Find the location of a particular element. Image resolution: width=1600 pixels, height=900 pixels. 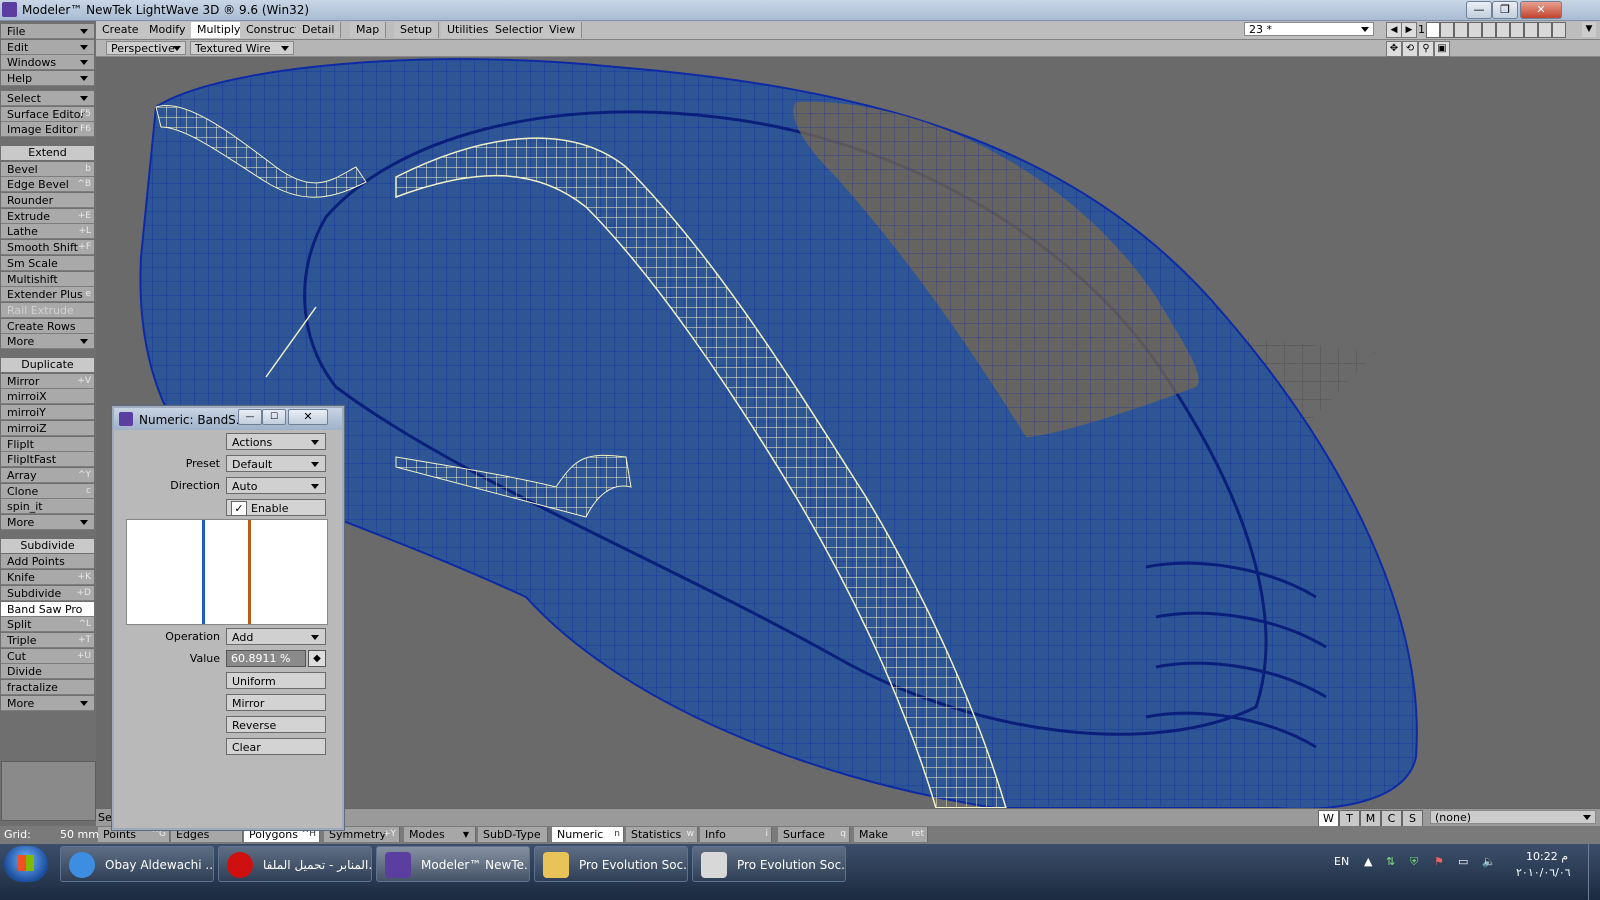

panel-maximize-button: ☐ is located at coordinates (274, 417).